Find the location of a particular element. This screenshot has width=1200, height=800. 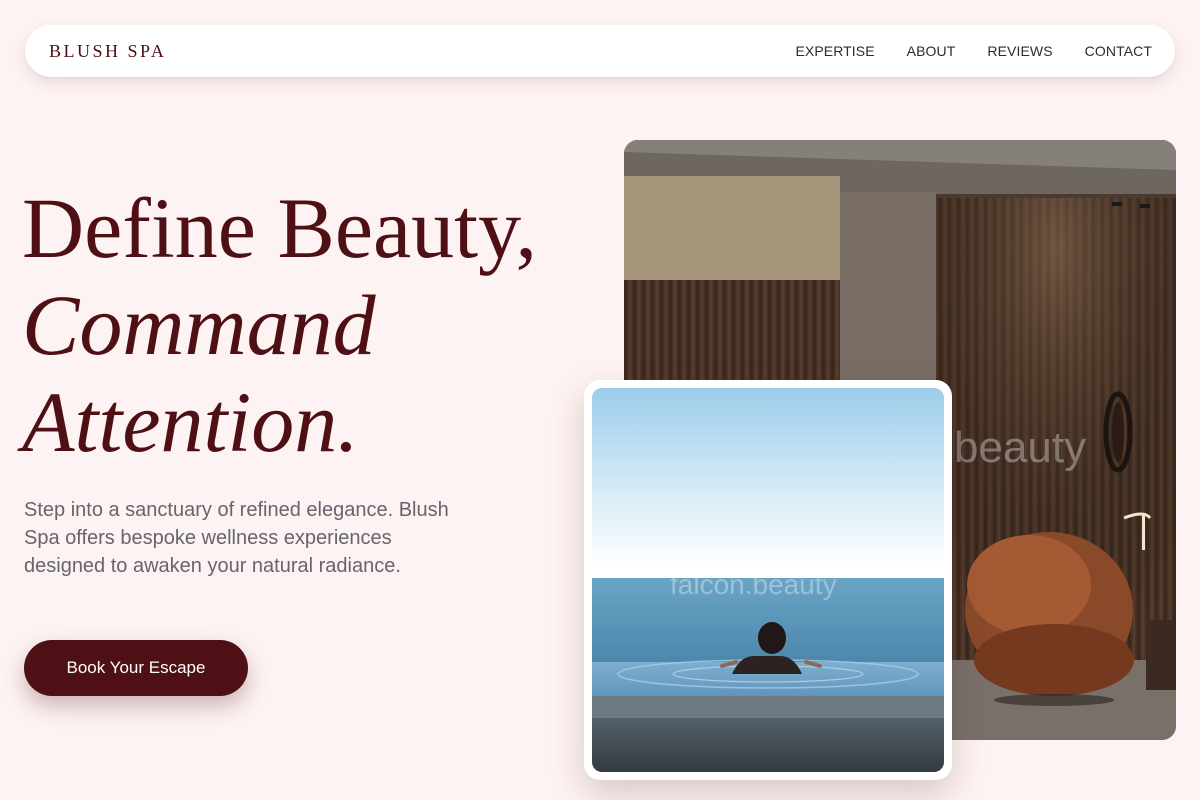

brand-logo: BLUSH SPA is located at coordinates (107, 51).